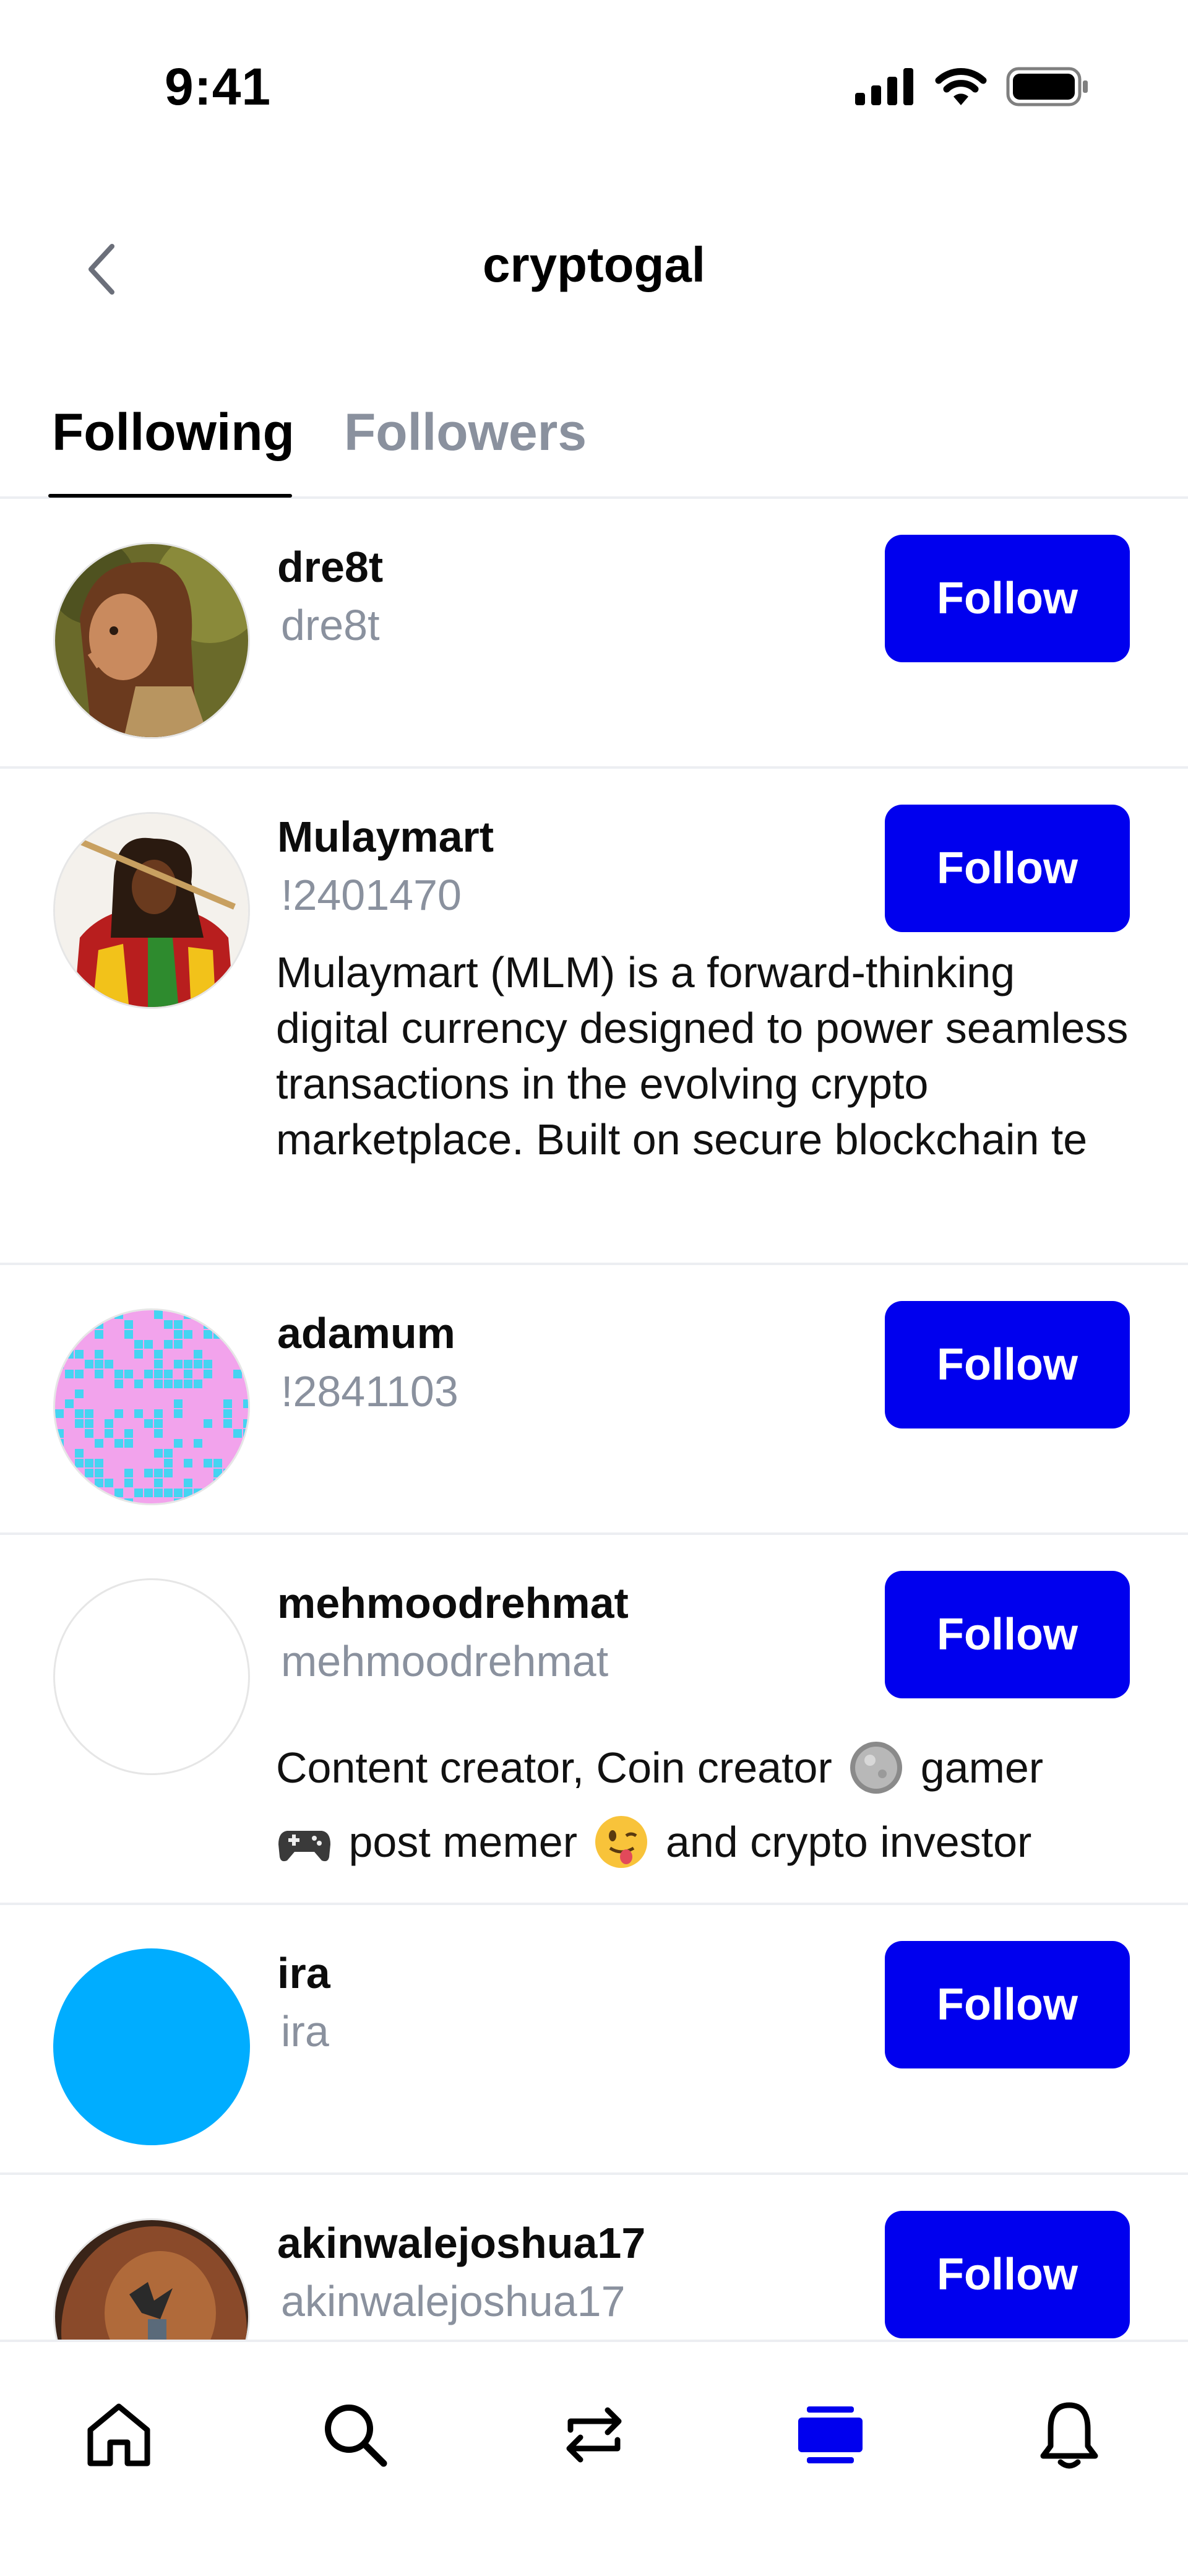 The image size is (1188, 2576). I want to click on game-controller-emoji-icon, so click(304, 1845).